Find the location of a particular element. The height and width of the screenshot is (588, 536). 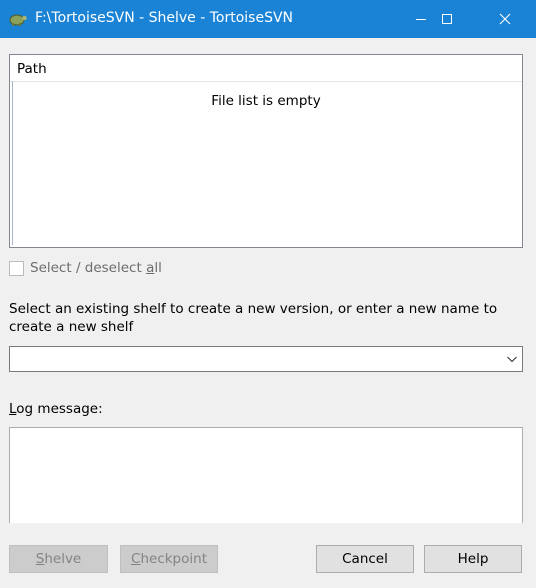

checkpoint-button: Checkpoint is located at coordinates (169, 559).